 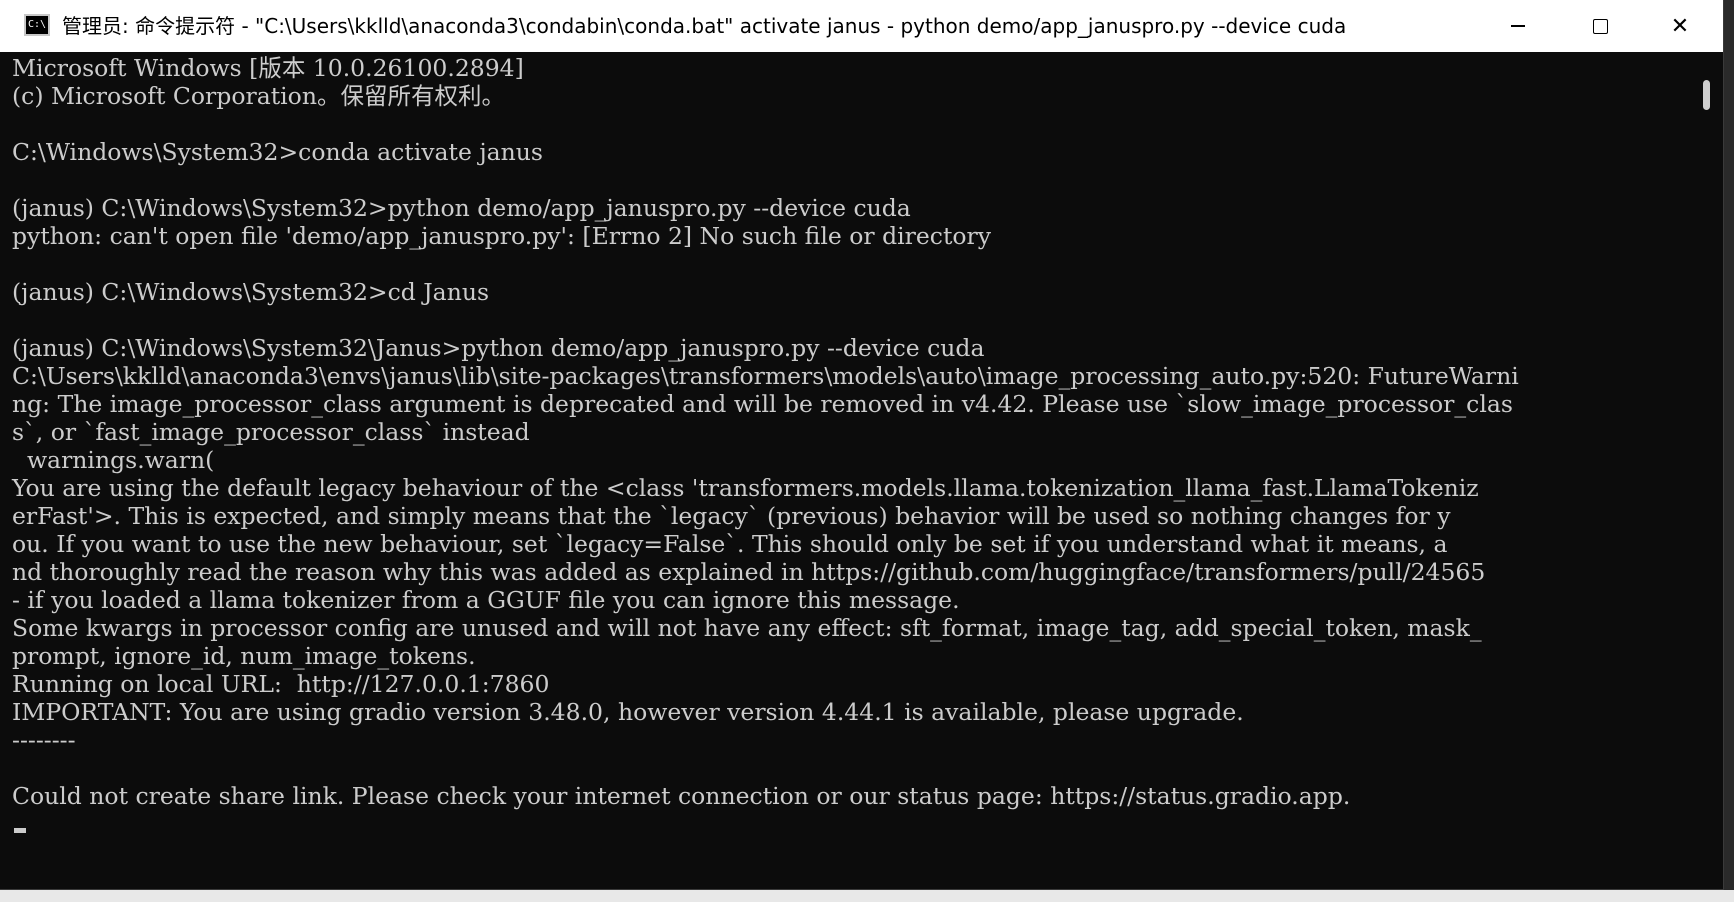 I want to click on console-line: (c) Microsoft Corporation。保留所有权利。, so click(x=258, y=96).